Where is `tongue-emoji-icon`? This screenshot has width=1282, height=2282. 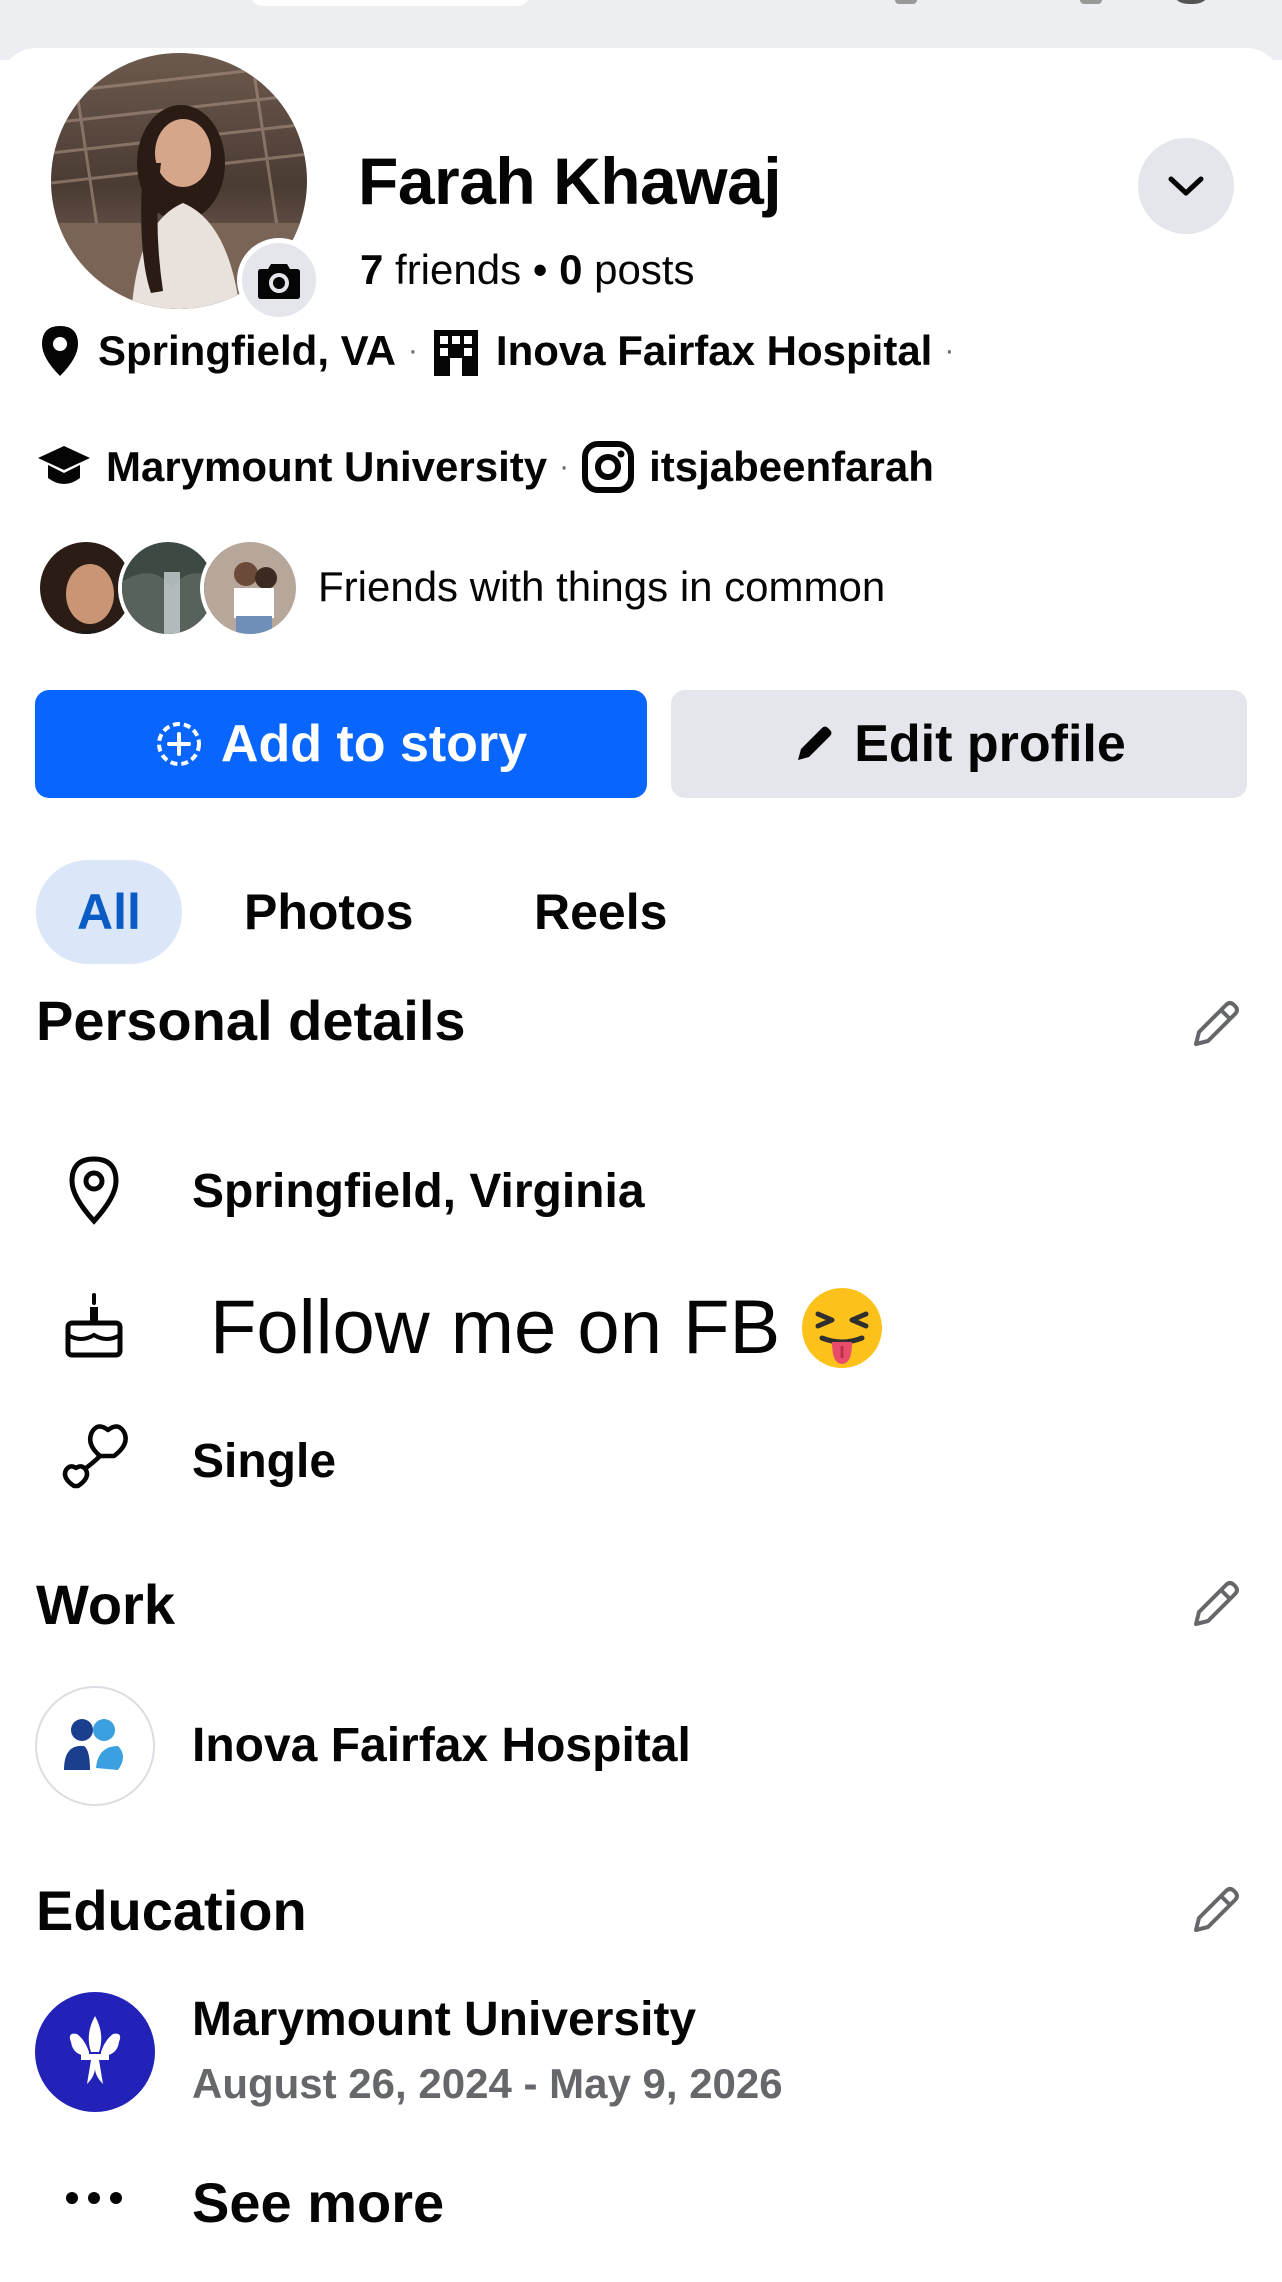
tongue-emoji-icon is located at coordinates (842, 1327).